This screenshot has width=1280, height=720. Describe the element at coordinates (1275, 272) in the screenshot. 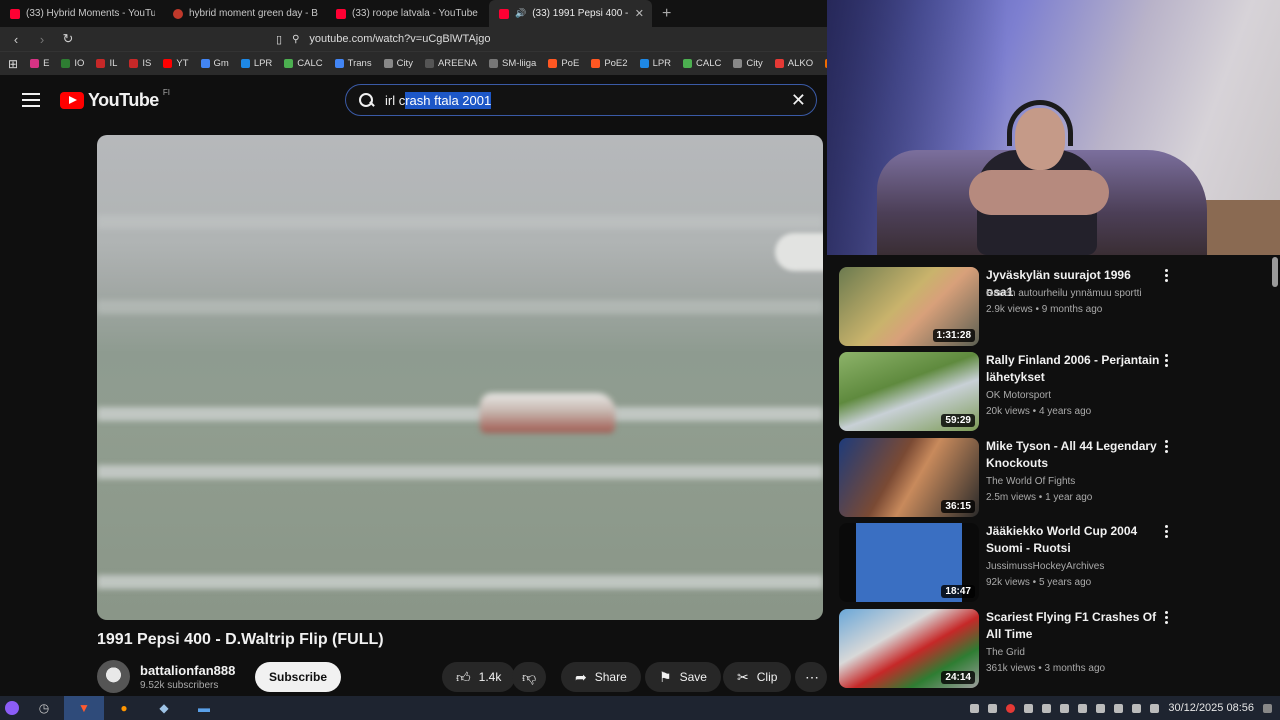

I see `sidebar-scrollbar` at that location.